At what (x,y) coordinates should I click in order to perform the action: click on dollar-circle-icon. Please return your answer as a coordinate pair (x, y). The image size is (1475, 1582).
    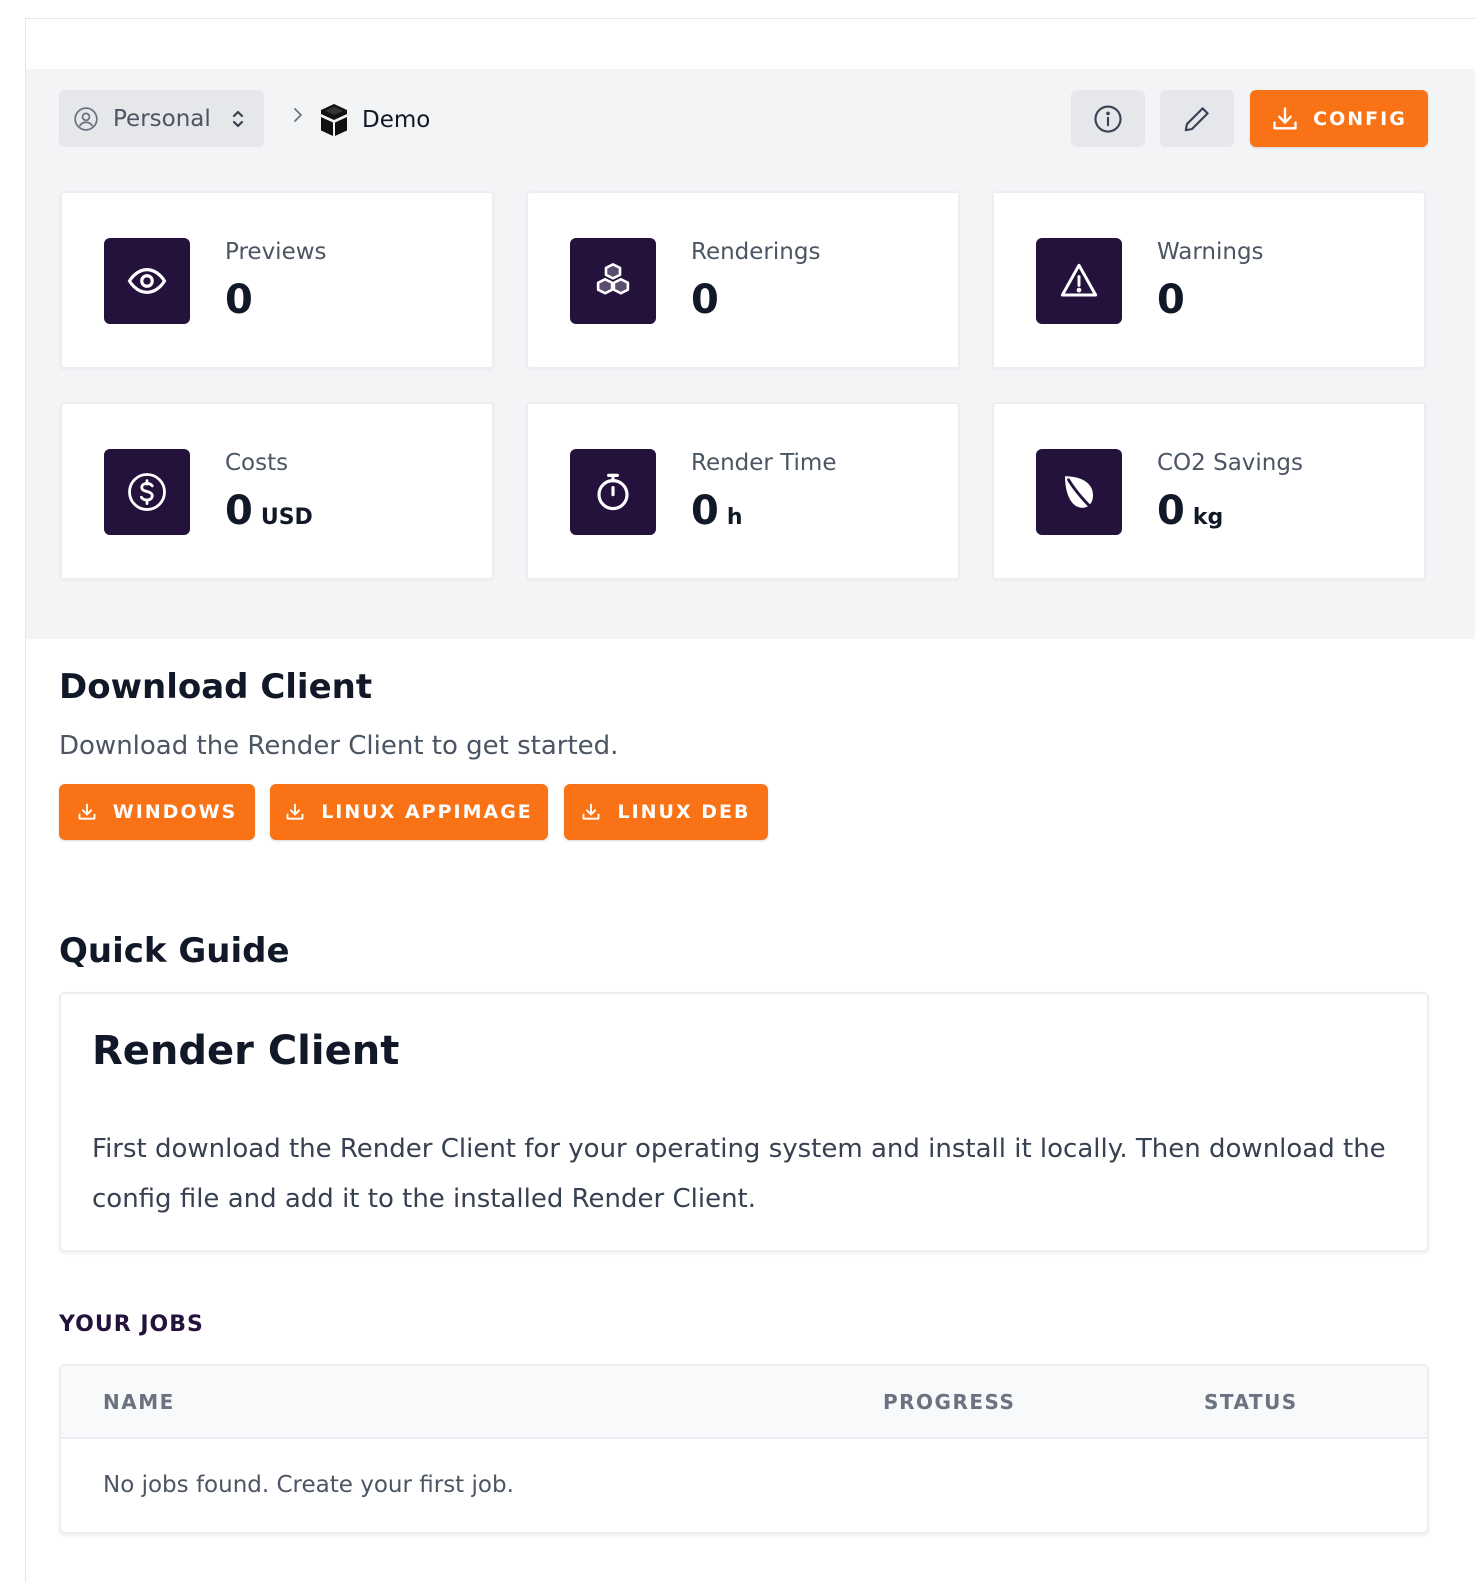
    Looking at the image, I should click on (147, 492).